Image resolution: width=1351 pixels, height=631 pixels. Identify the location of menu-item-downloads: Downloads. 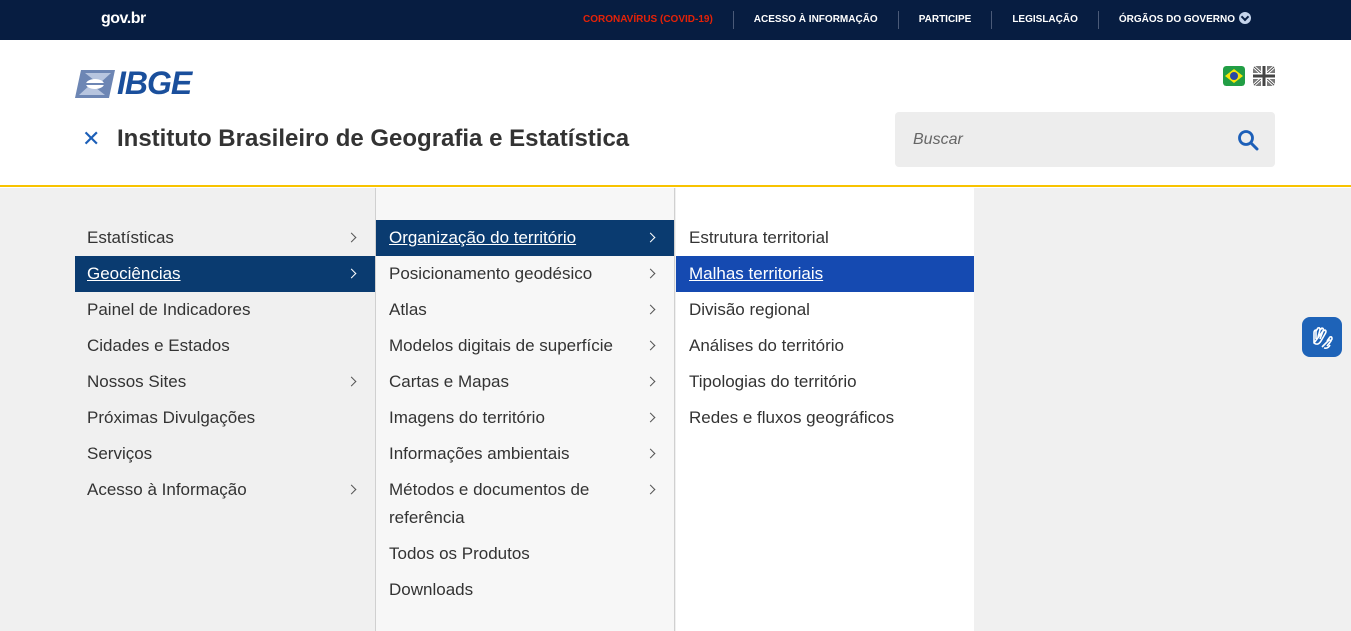
(525, 590).